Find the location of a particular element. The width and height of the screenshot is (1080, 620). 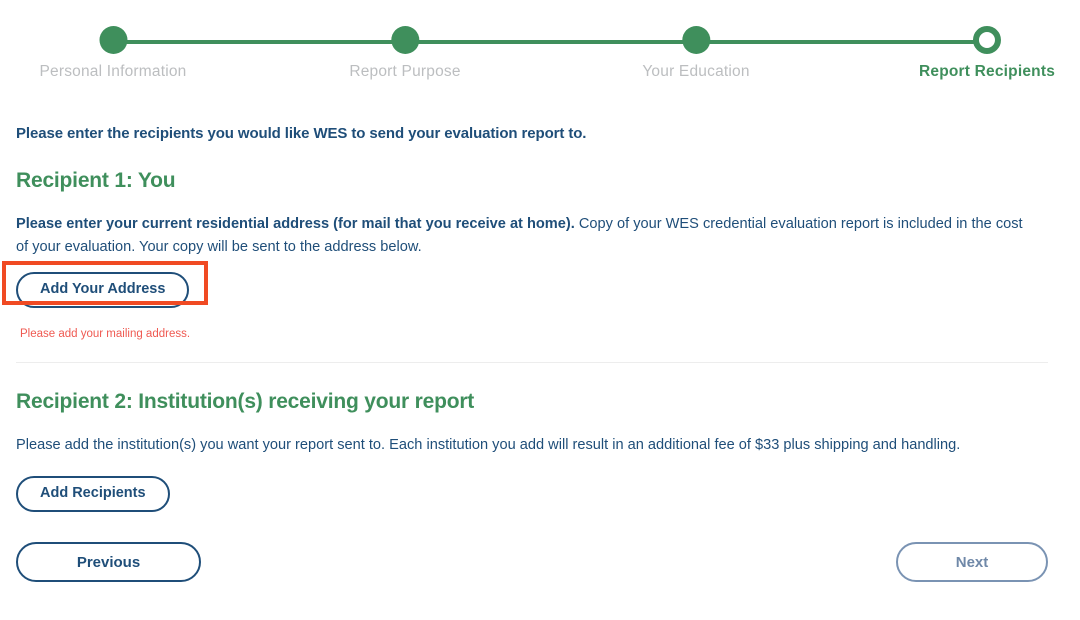

address-error-message: Please add your mailing address. is located at coordinates (105, 334).